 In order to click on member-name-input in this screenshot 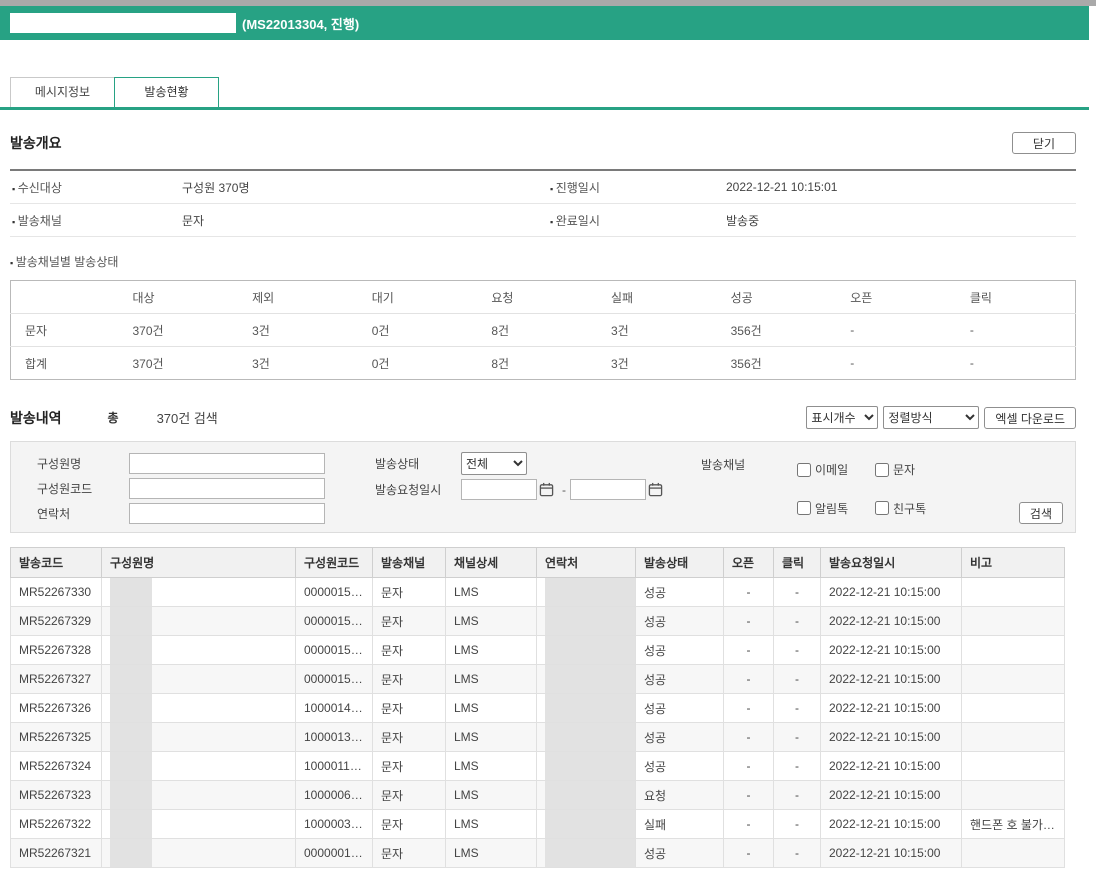, I will do `click(227, 463)`.